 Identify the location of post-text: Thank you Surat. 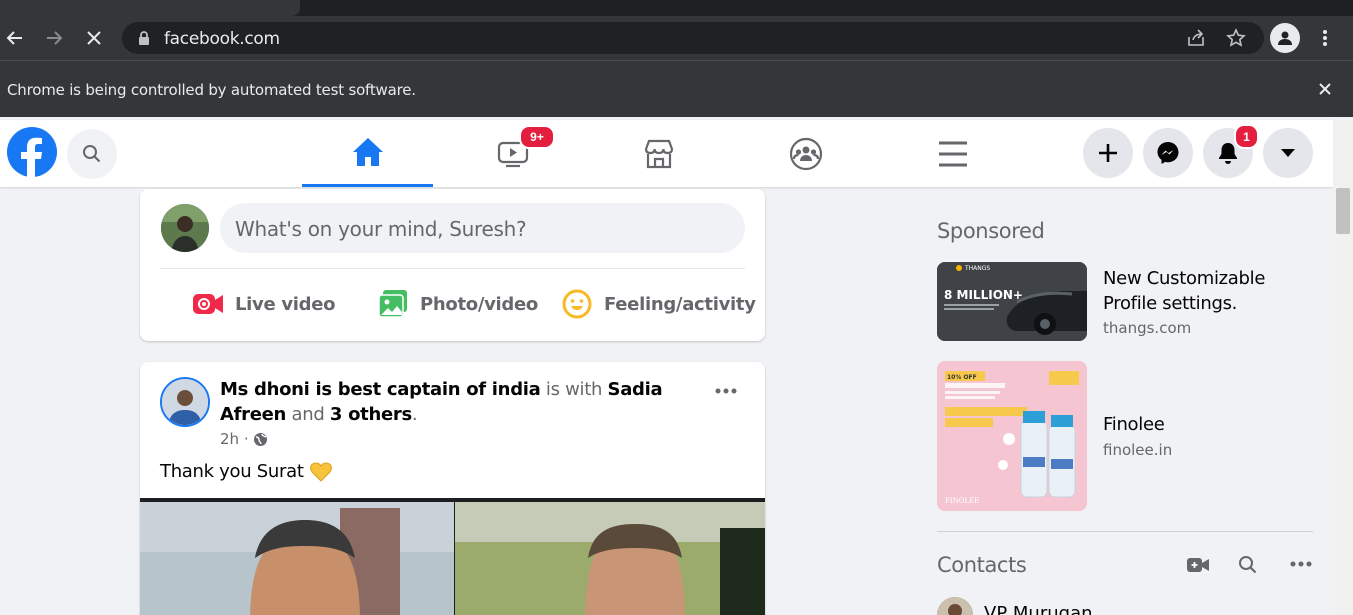
(246, 471).